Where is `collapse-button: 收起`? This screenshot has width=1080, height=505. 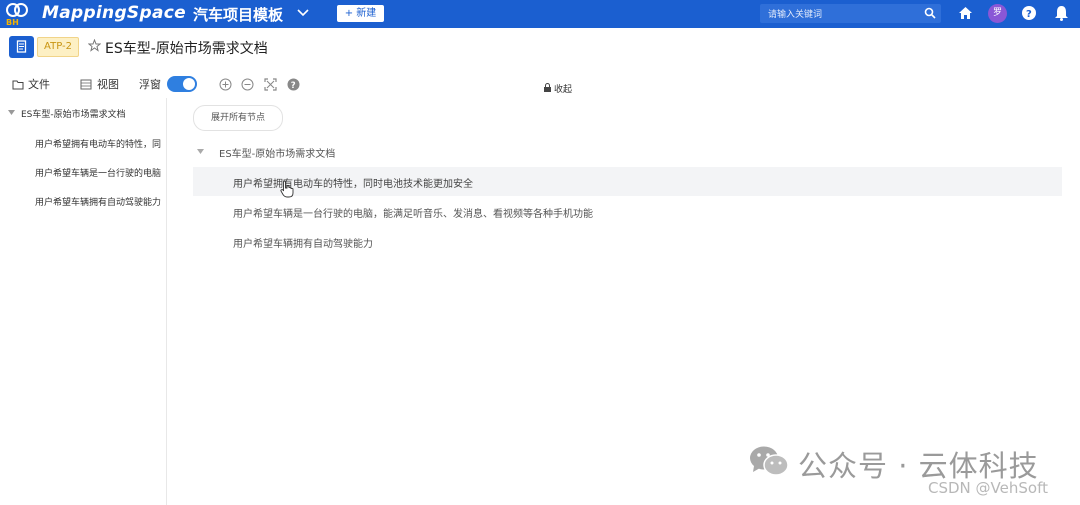
collapse-button: 收起 is located at coordinates (563, 88).